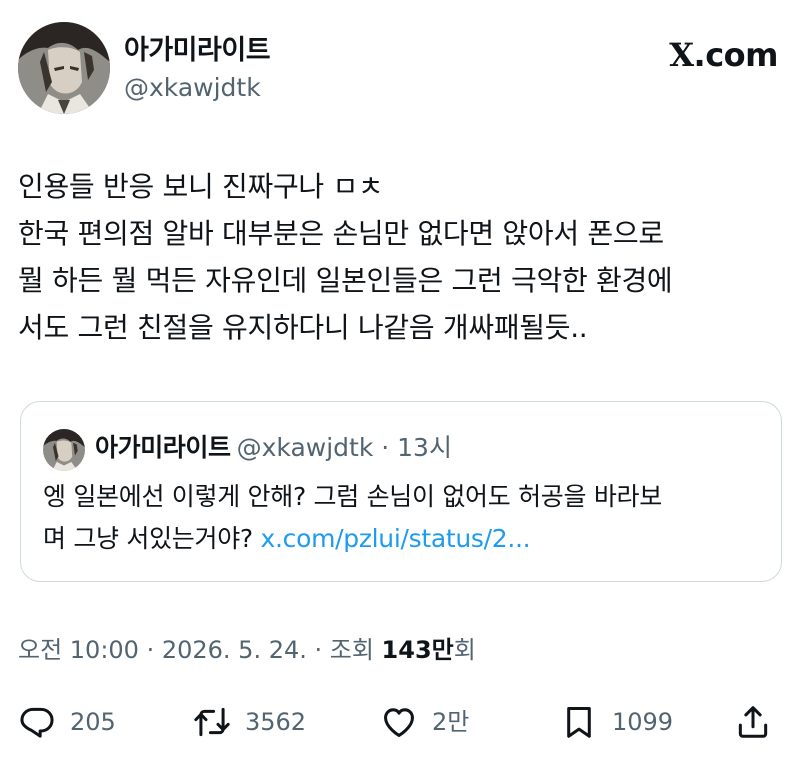  Describe the element at coordinates (163, 447) in the screenshot. I see `quoted-author-name: 아가미라이트` at that location.